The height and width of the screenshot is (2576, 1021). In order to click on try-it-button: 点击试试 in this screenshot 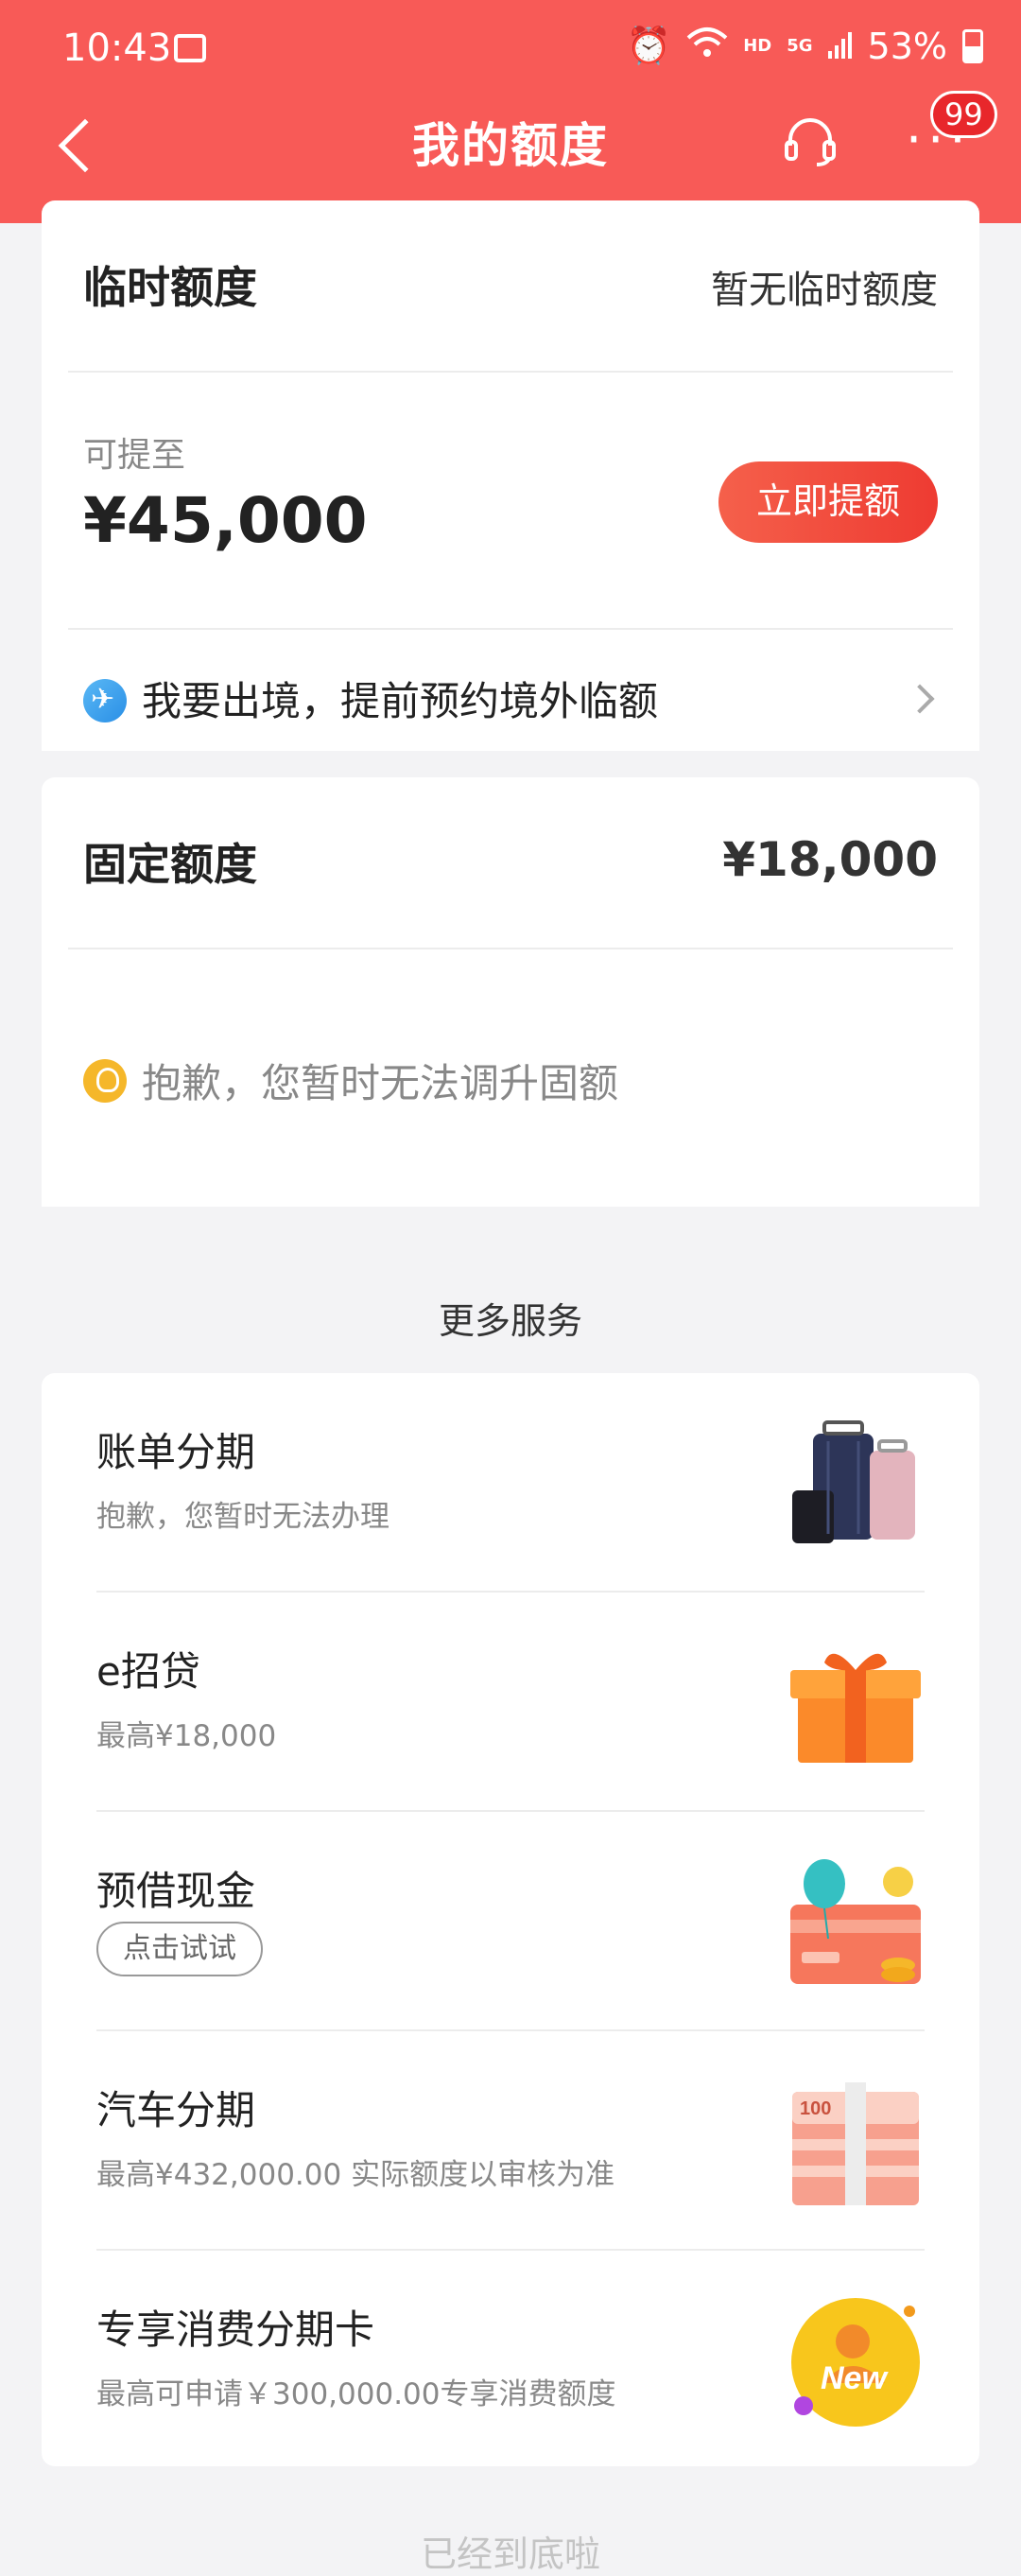, I will do `click(179, 1949)`.